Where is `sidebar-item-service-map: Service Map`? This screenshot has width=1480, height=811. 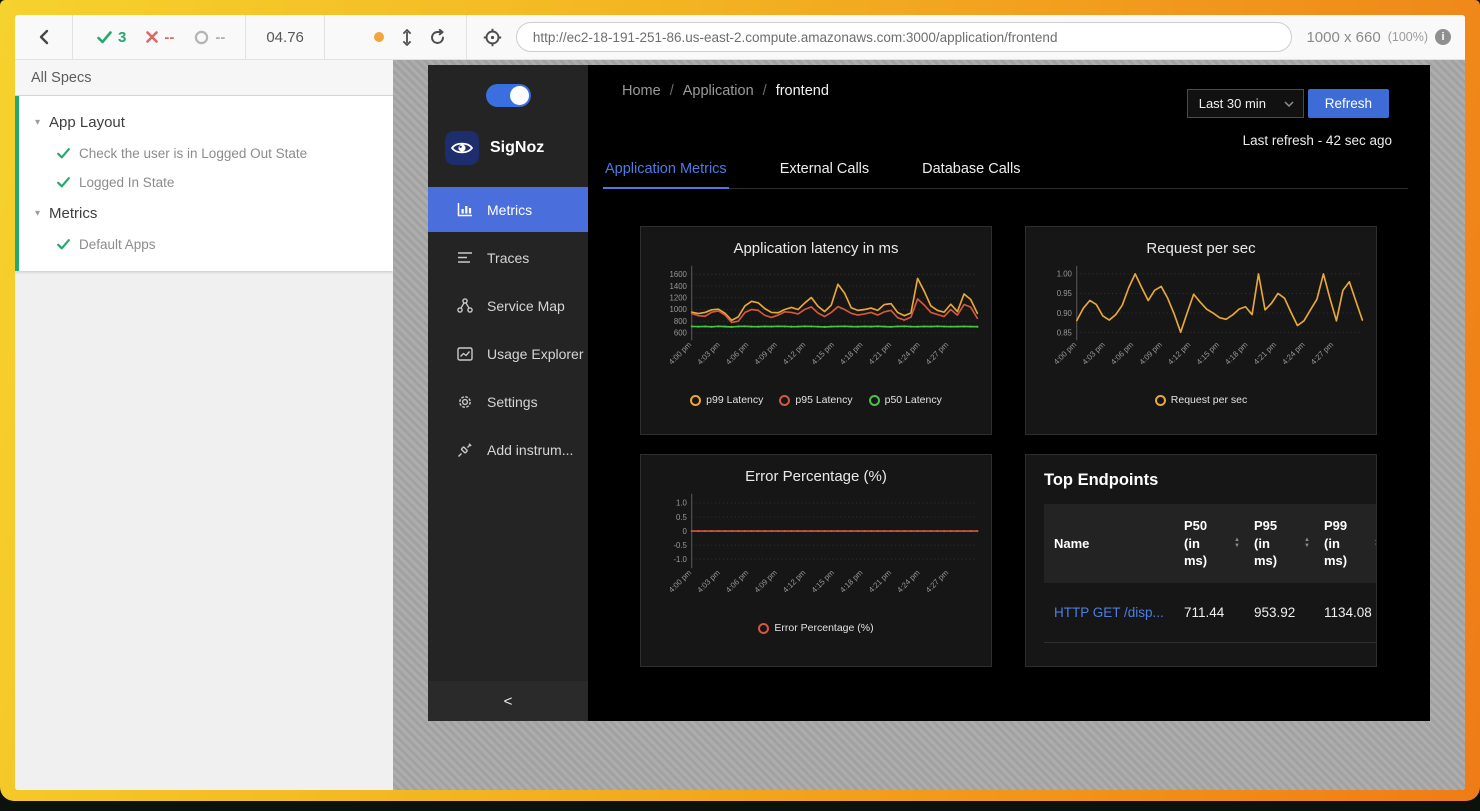 sidebar-item-service-map: Service Map is located at coordinates (508, 305).